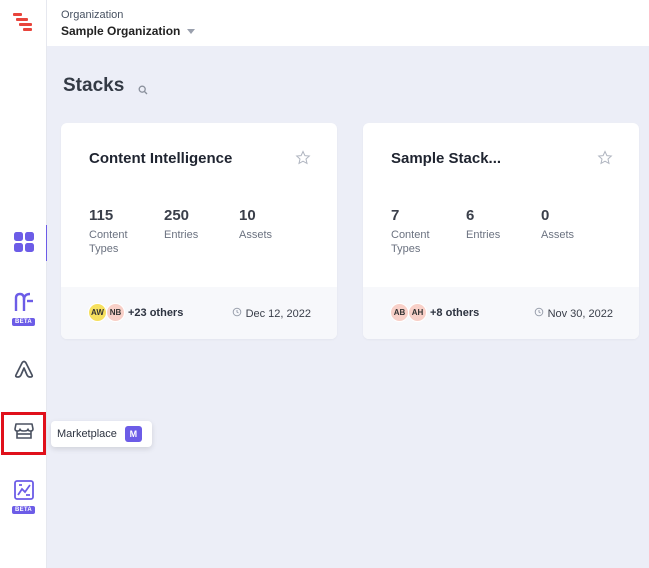 The height and width of the screenshot is (568, 649). What do you see at coordinates (156, 312) in the screenshot?
I see `others-count: +23 others` at bounding box center [156, 312].